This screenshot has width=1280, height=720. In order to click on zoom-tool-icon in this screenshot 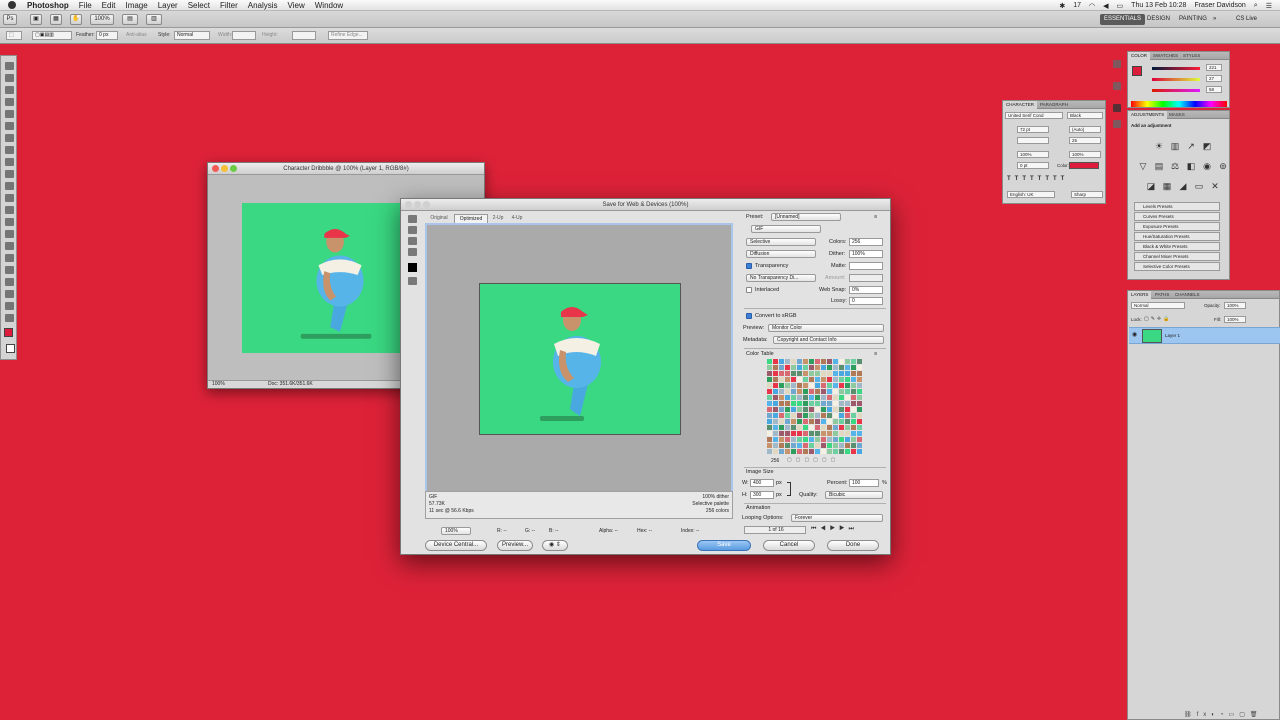, I will do `click(9, 318)`.